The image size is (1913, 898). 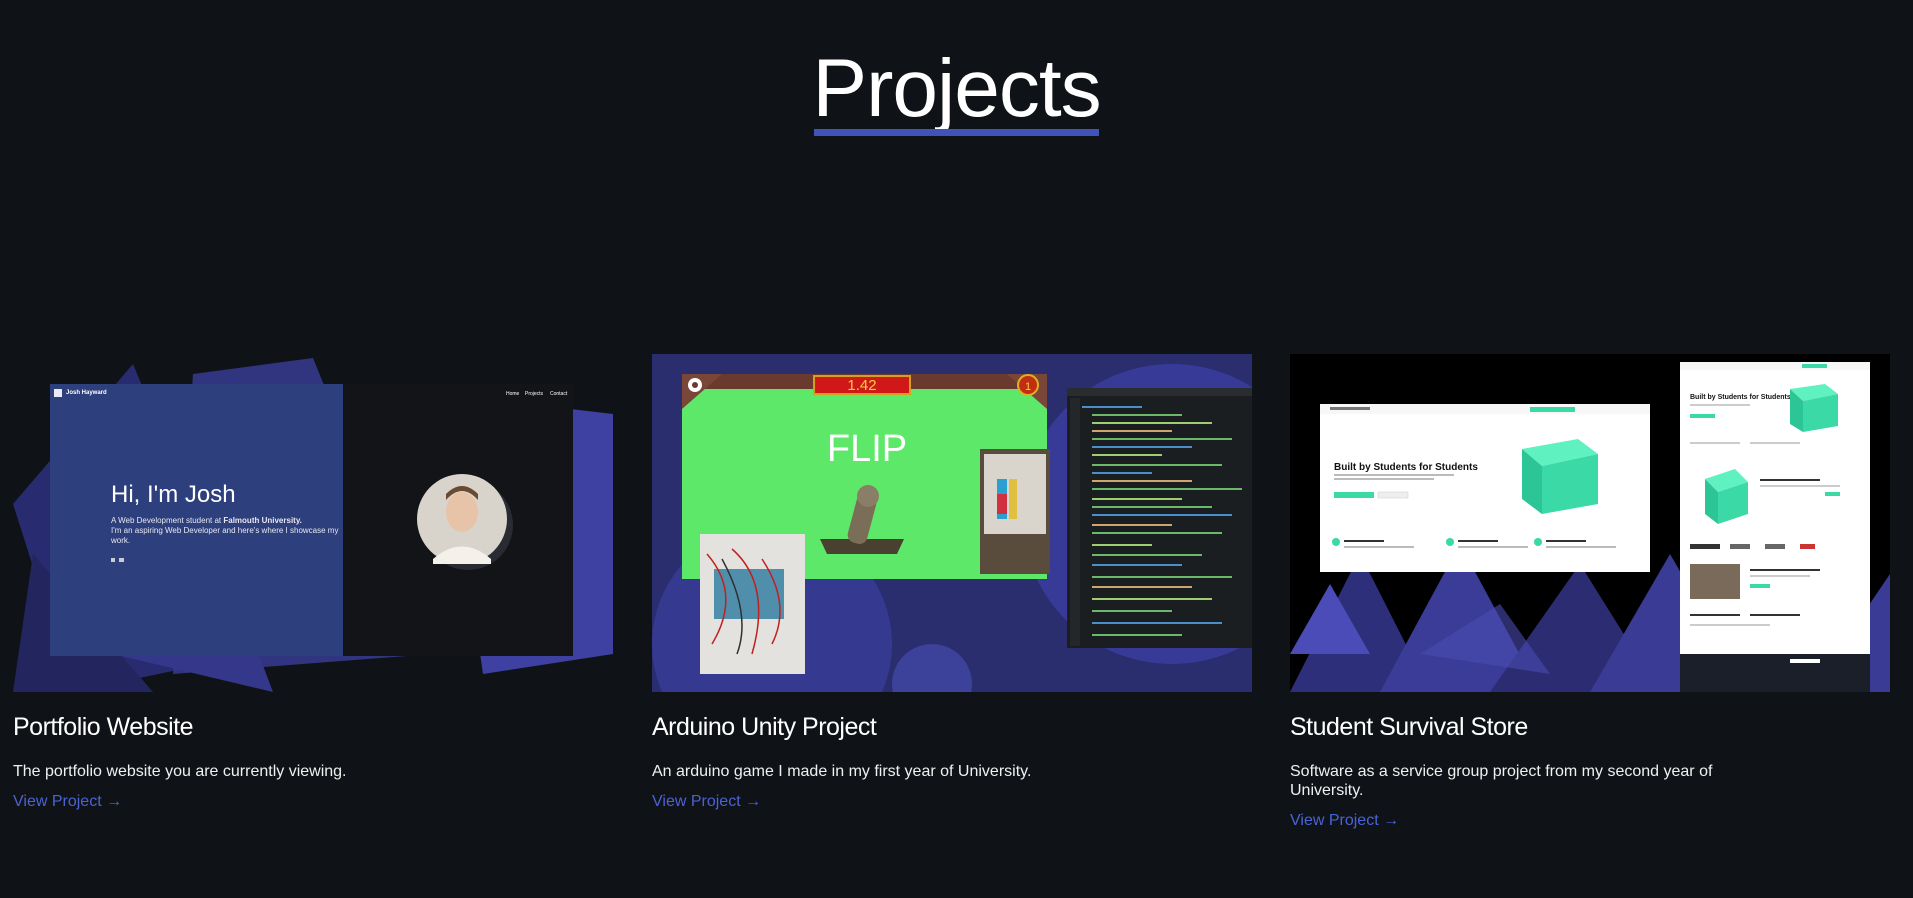 I want to click on thumb-line1-bold: Falmouth University., so click(x=262, y=520).